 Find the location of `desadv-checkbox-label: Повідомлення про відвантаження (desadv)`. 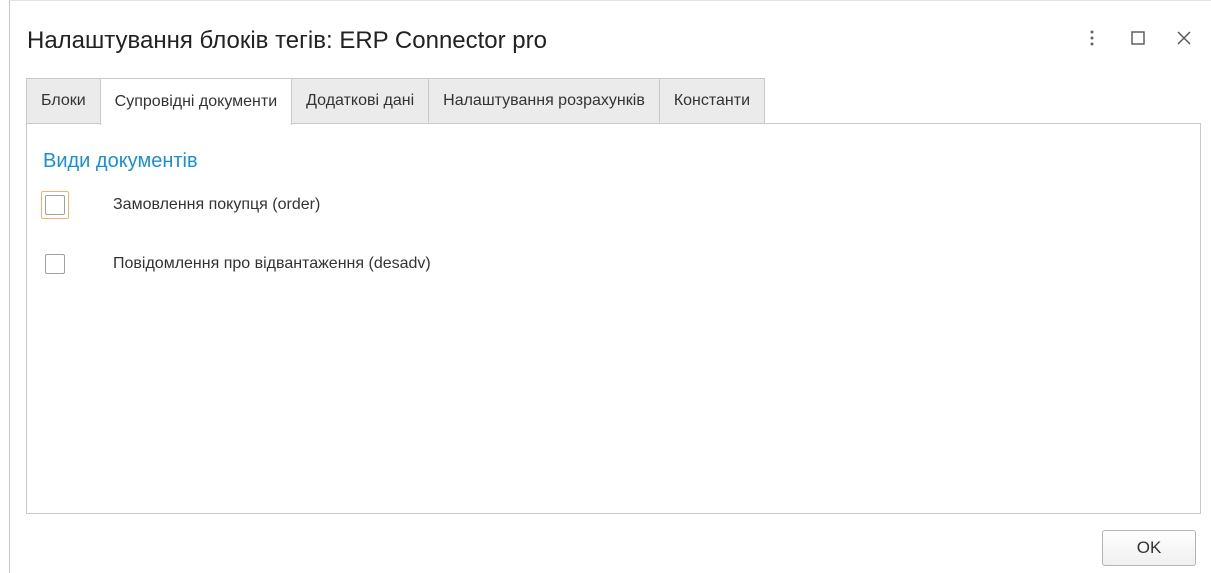

desadv-checkbox-label: Повідомлення про відвантаження (desadv) is located at coordinates (272, 264).